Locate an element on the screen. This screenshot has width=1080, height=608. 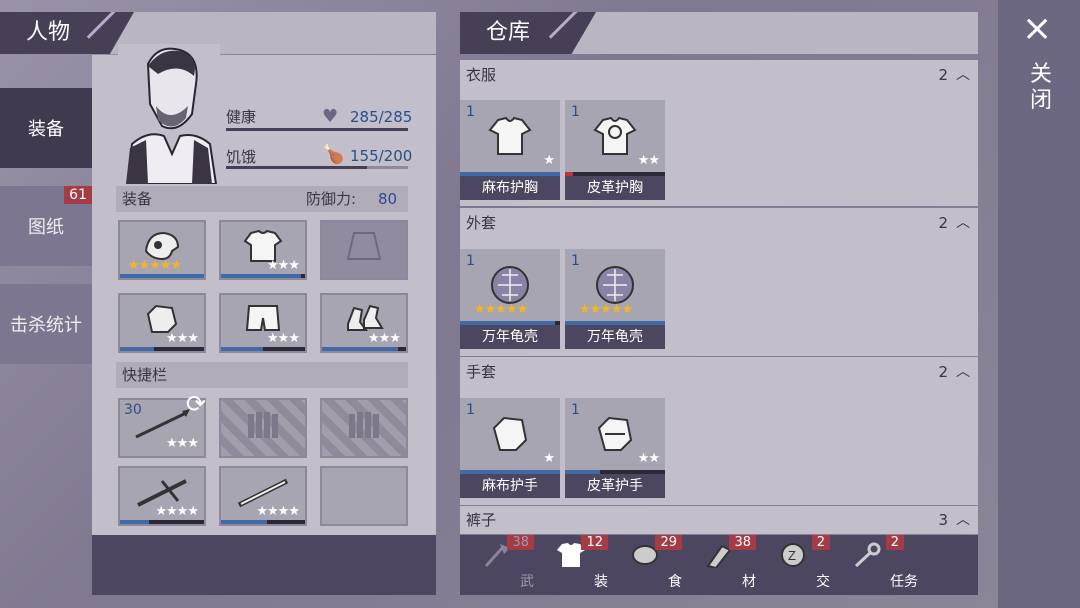
storage-item: 1 ★★ 皮革护手 is located at coordinates (615, 448).